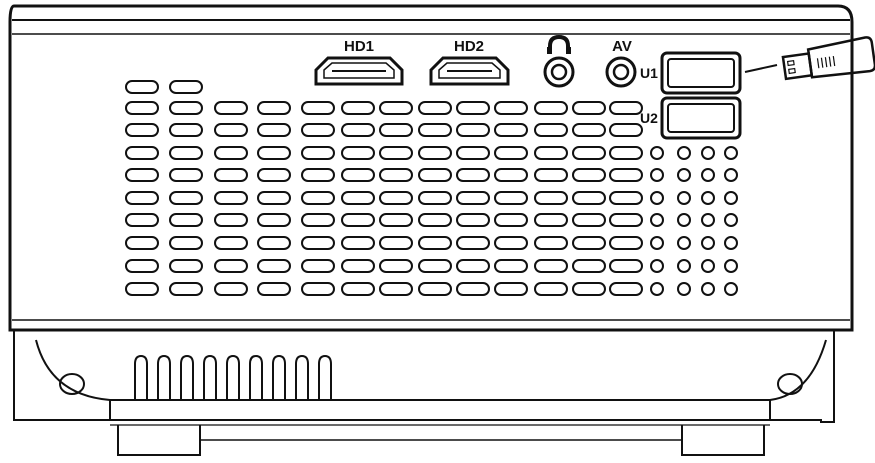  Describe the element at coordinates (359, 71) in the screenshot. I see `hdmi1-port` at that location.